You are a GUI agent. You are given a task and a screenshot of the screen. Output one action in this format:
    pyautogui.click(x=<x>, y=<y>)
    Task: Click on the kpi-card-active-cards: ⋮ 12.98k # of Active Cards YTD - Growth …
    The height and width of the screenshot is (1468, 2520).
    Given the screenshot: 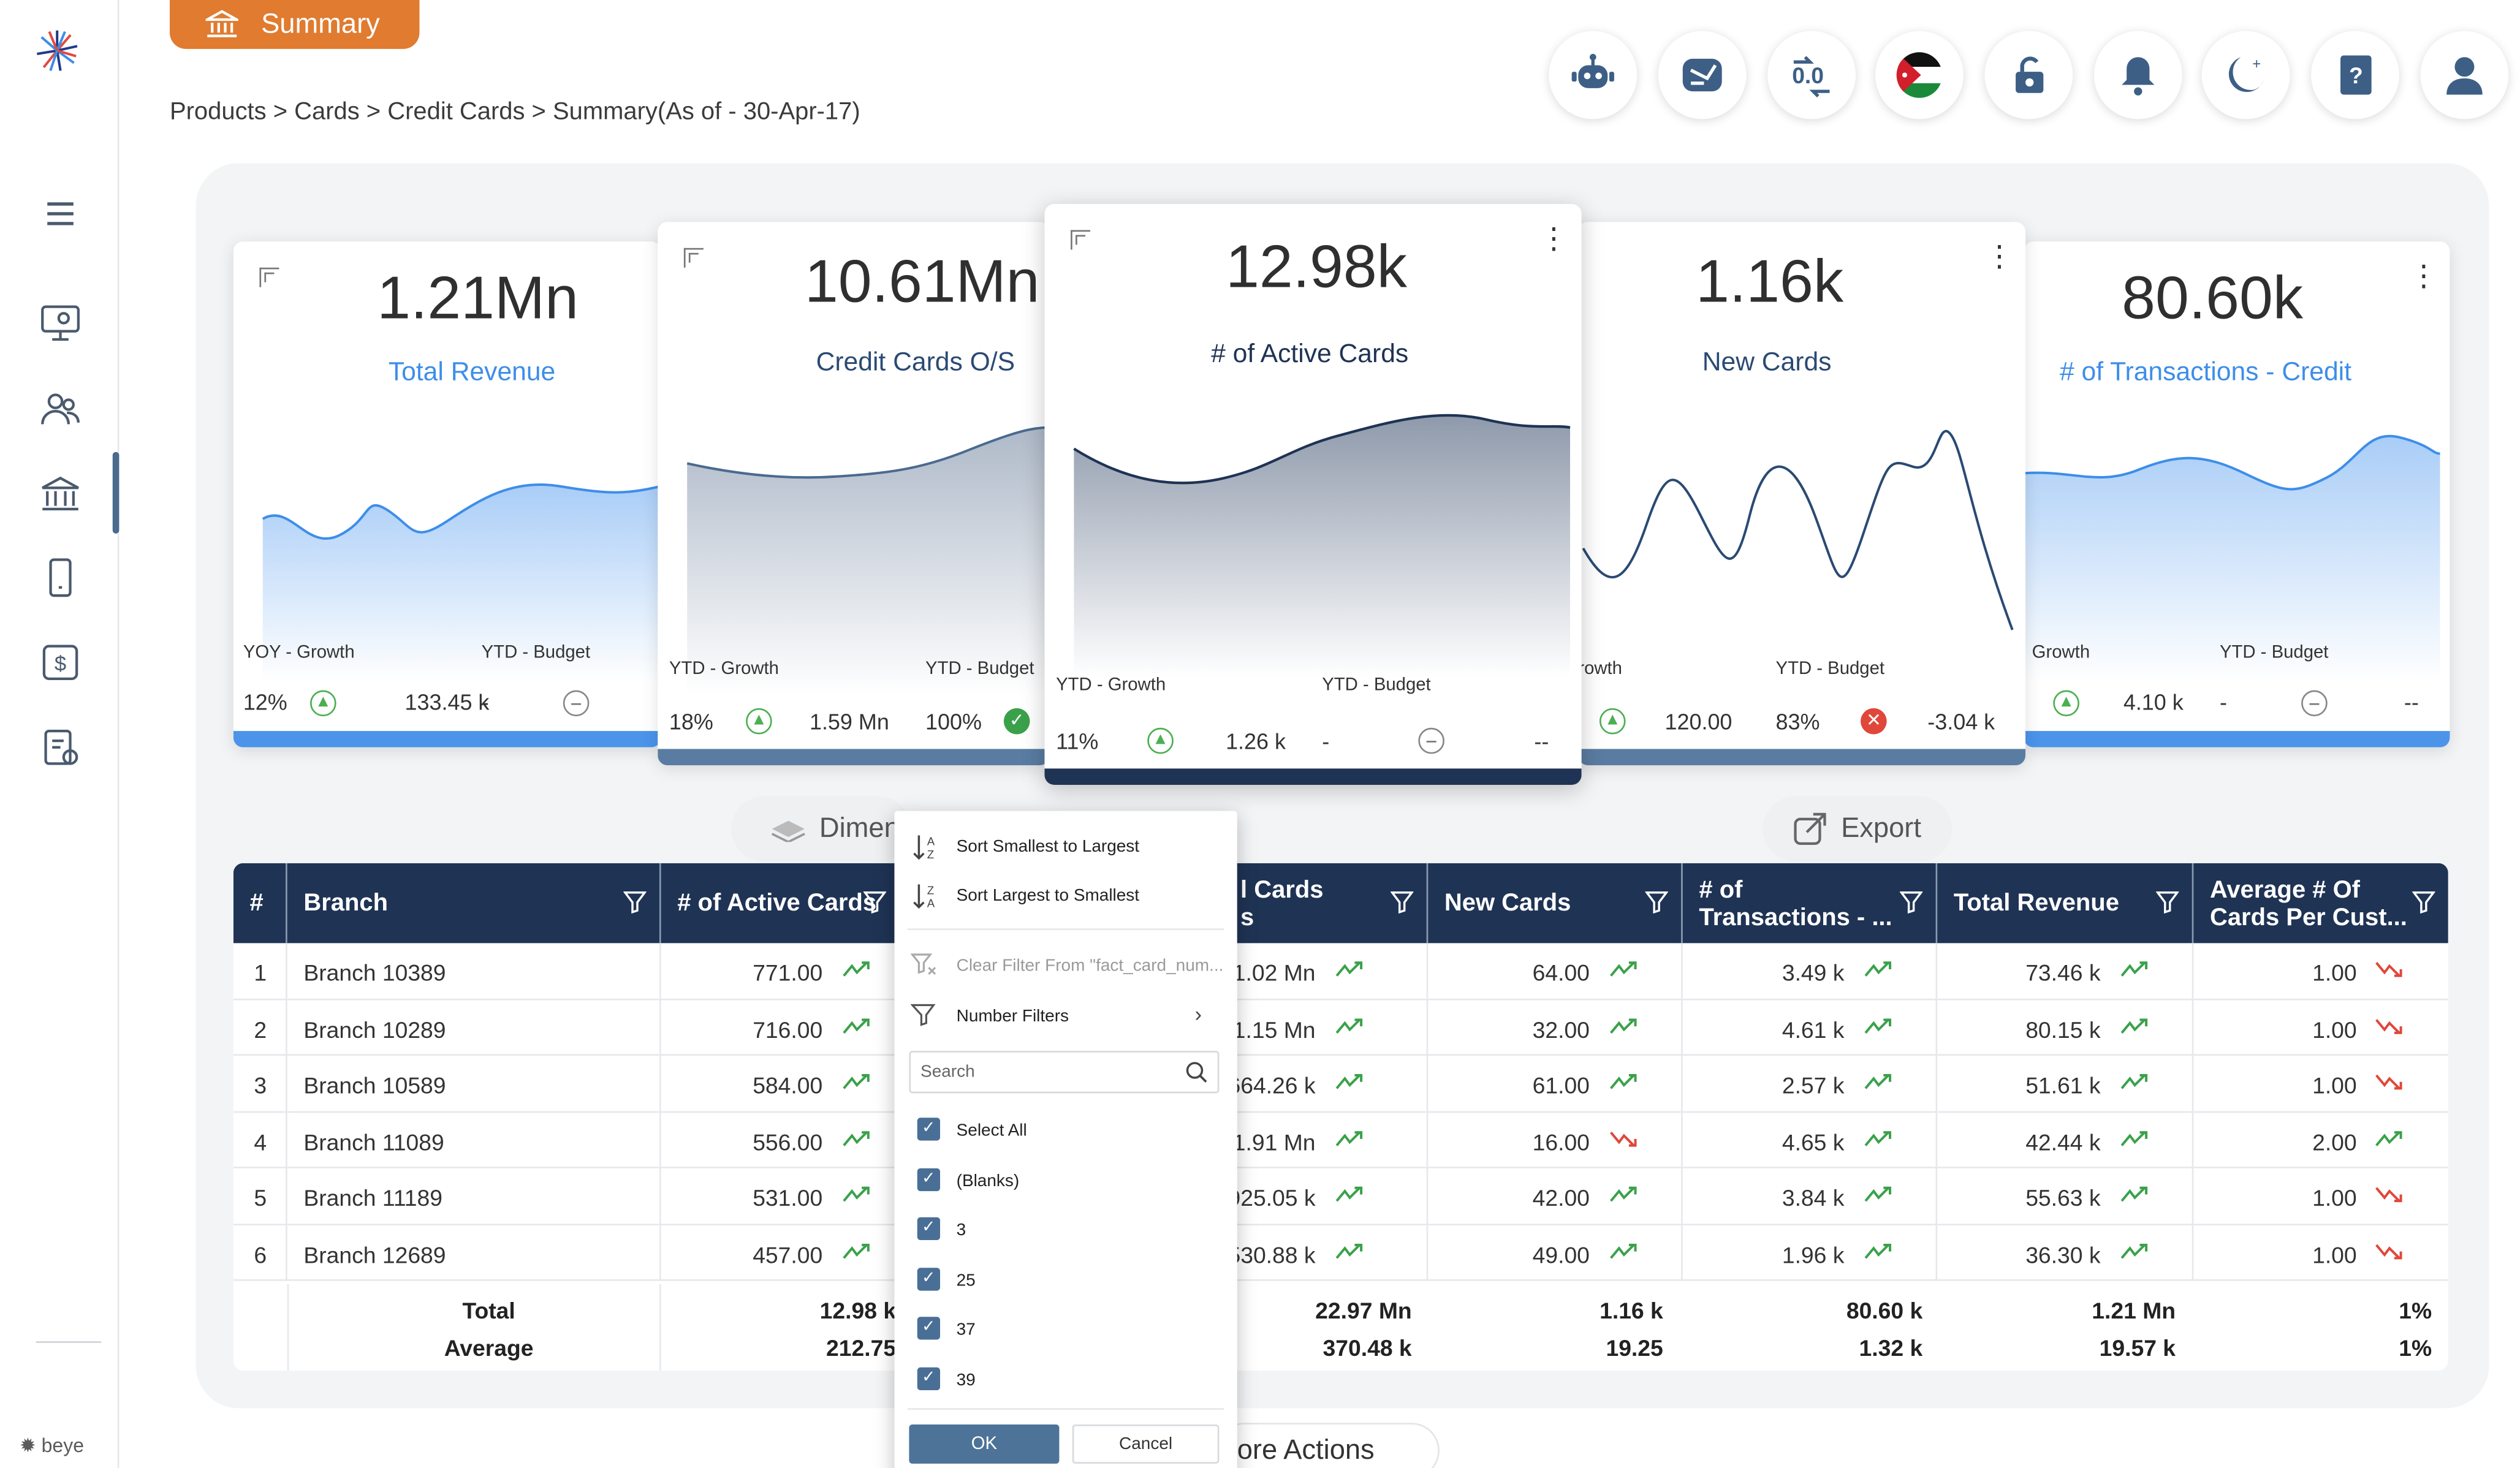 What is the action you would take?
    pyautogui.click(x=1313, y=494)
    